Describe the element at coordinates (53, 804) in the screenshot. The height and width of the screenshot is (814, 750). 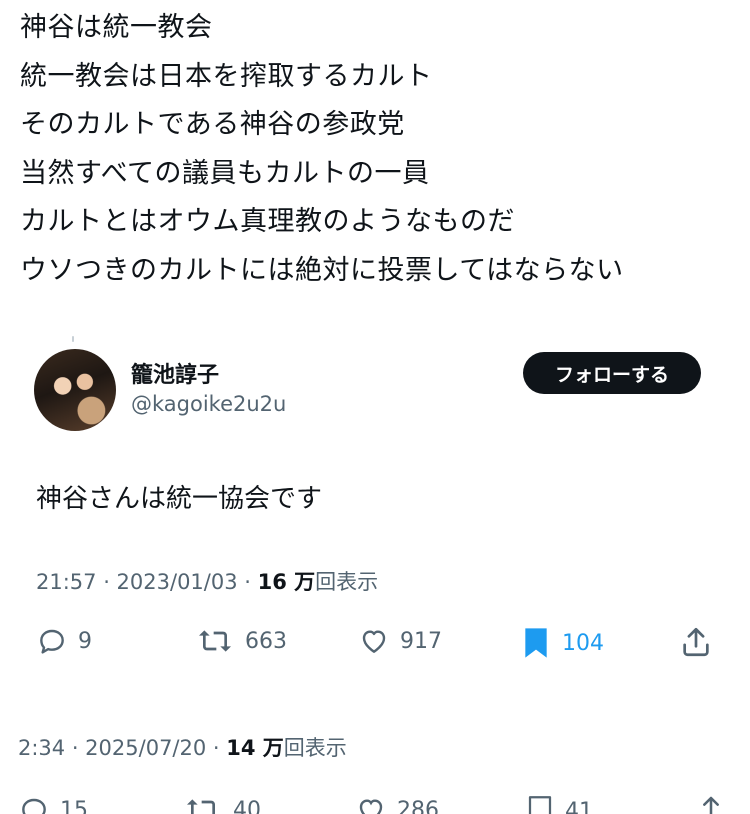
I see `reply-button: 15` at that location.